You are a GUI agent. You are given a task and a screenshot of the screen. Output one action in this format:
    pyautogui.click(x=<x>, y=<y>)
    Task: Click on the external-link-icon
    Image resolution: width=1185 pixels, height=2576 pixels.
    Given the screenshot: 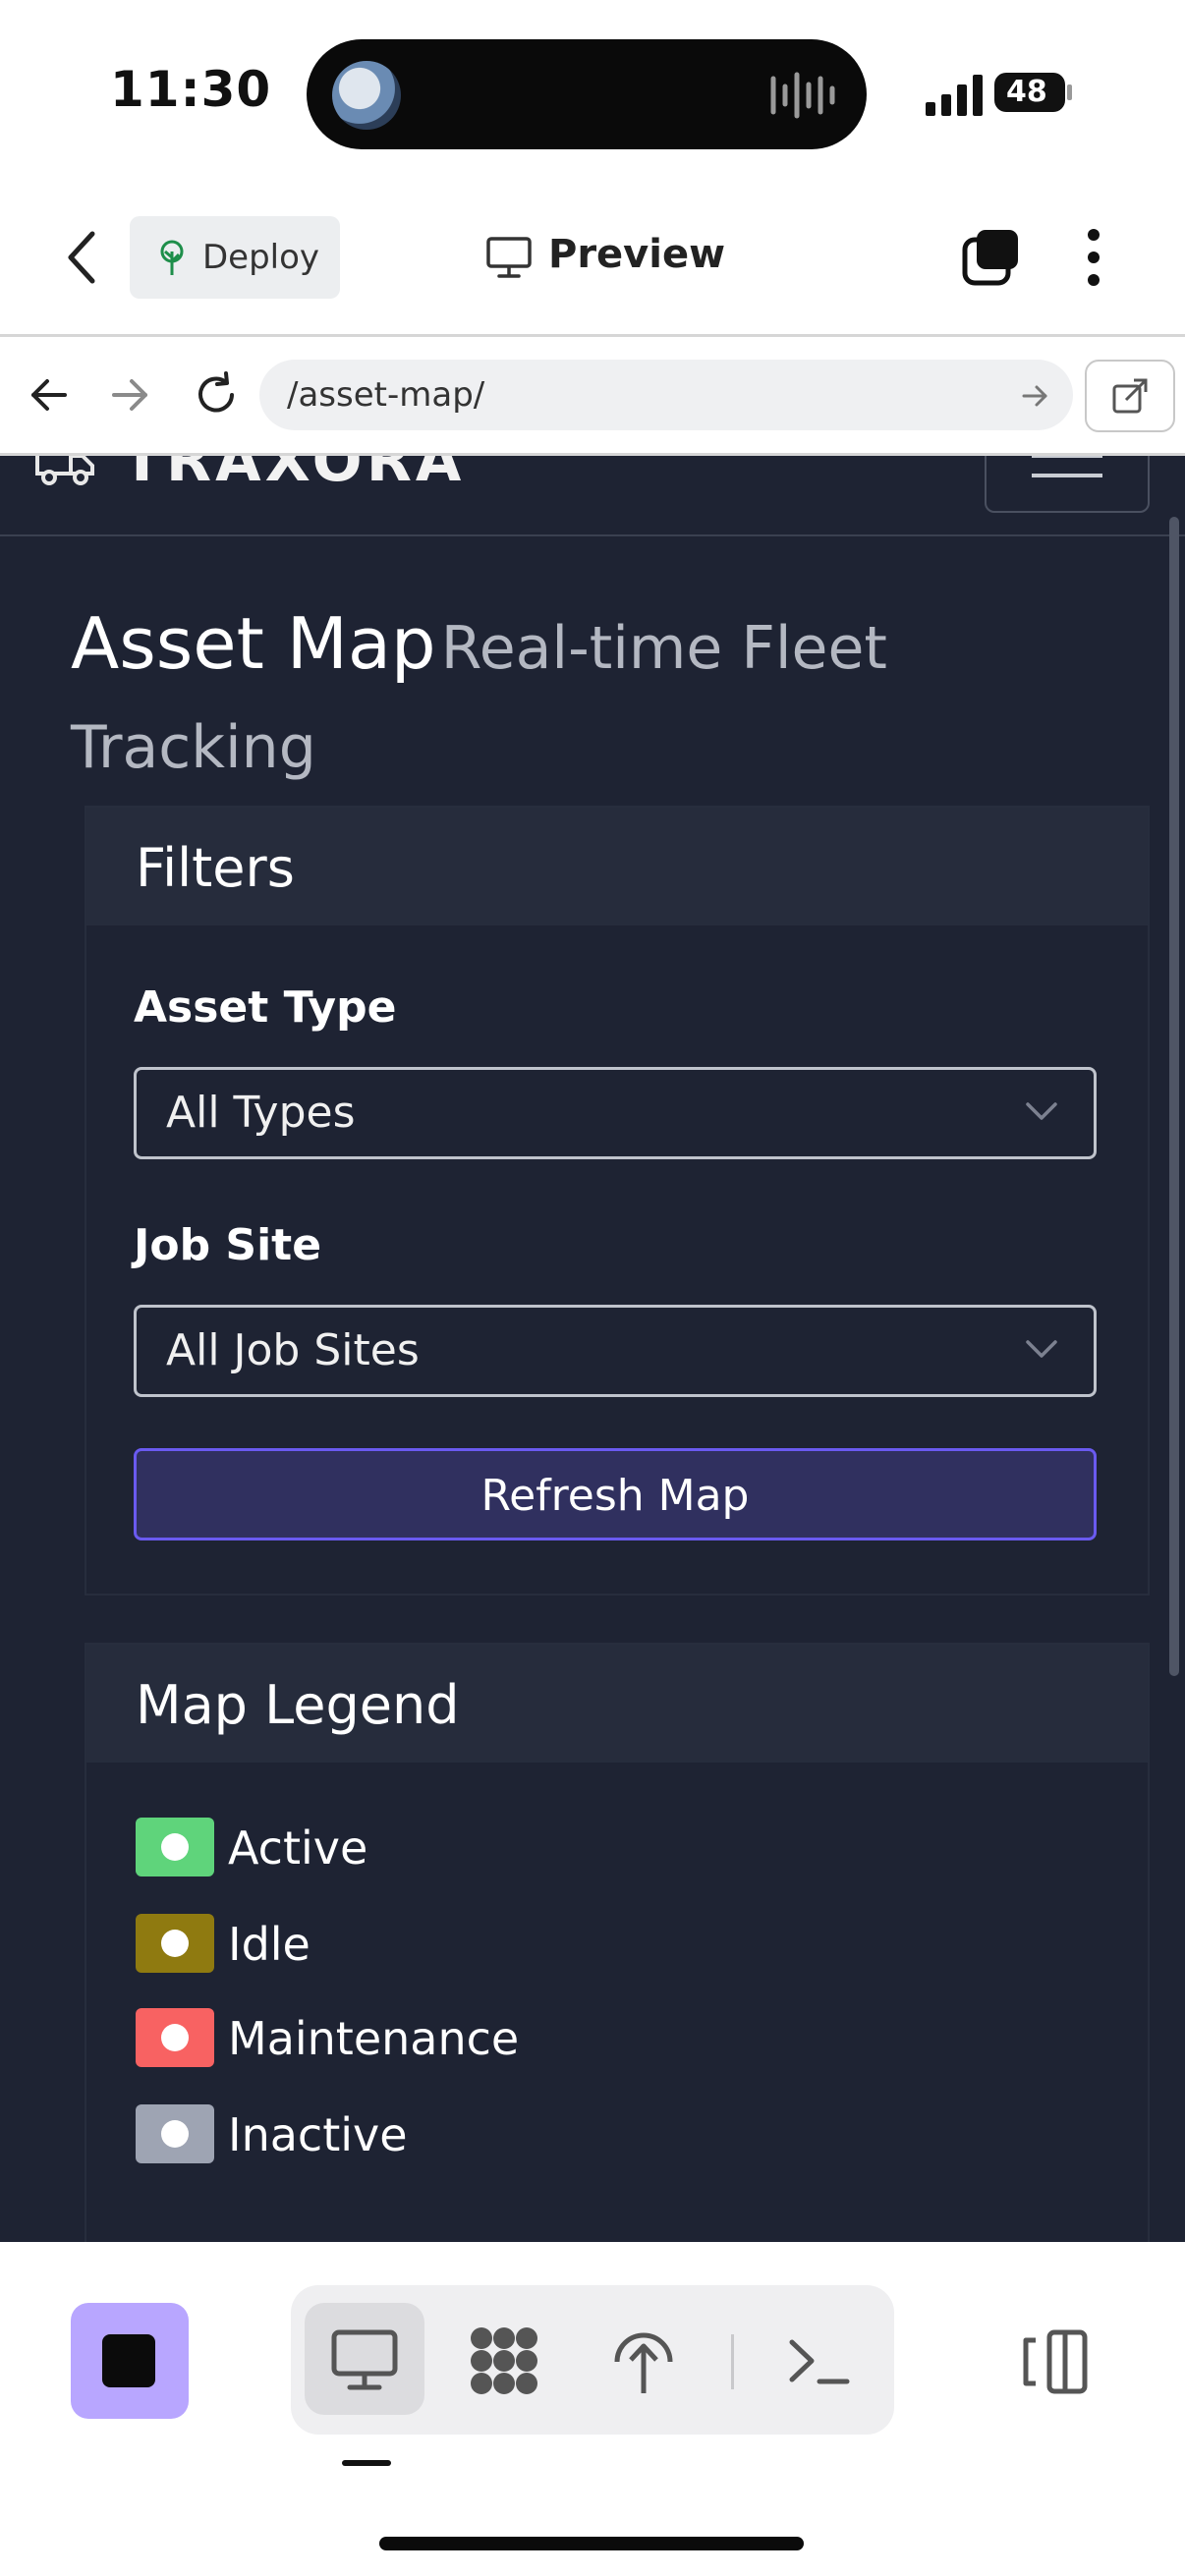 What is the action you would take?
    pyautogui.click(x=1130, y=396)
    